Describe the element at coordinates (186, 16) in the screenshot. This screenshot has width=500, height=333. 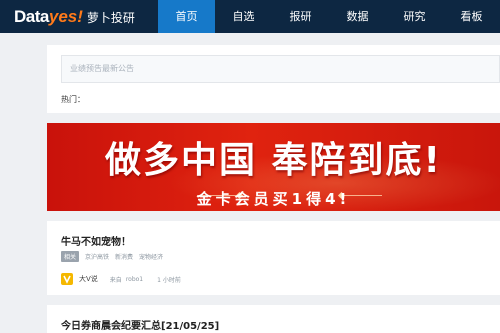
I see `nav-item-home: 首页` at that location.